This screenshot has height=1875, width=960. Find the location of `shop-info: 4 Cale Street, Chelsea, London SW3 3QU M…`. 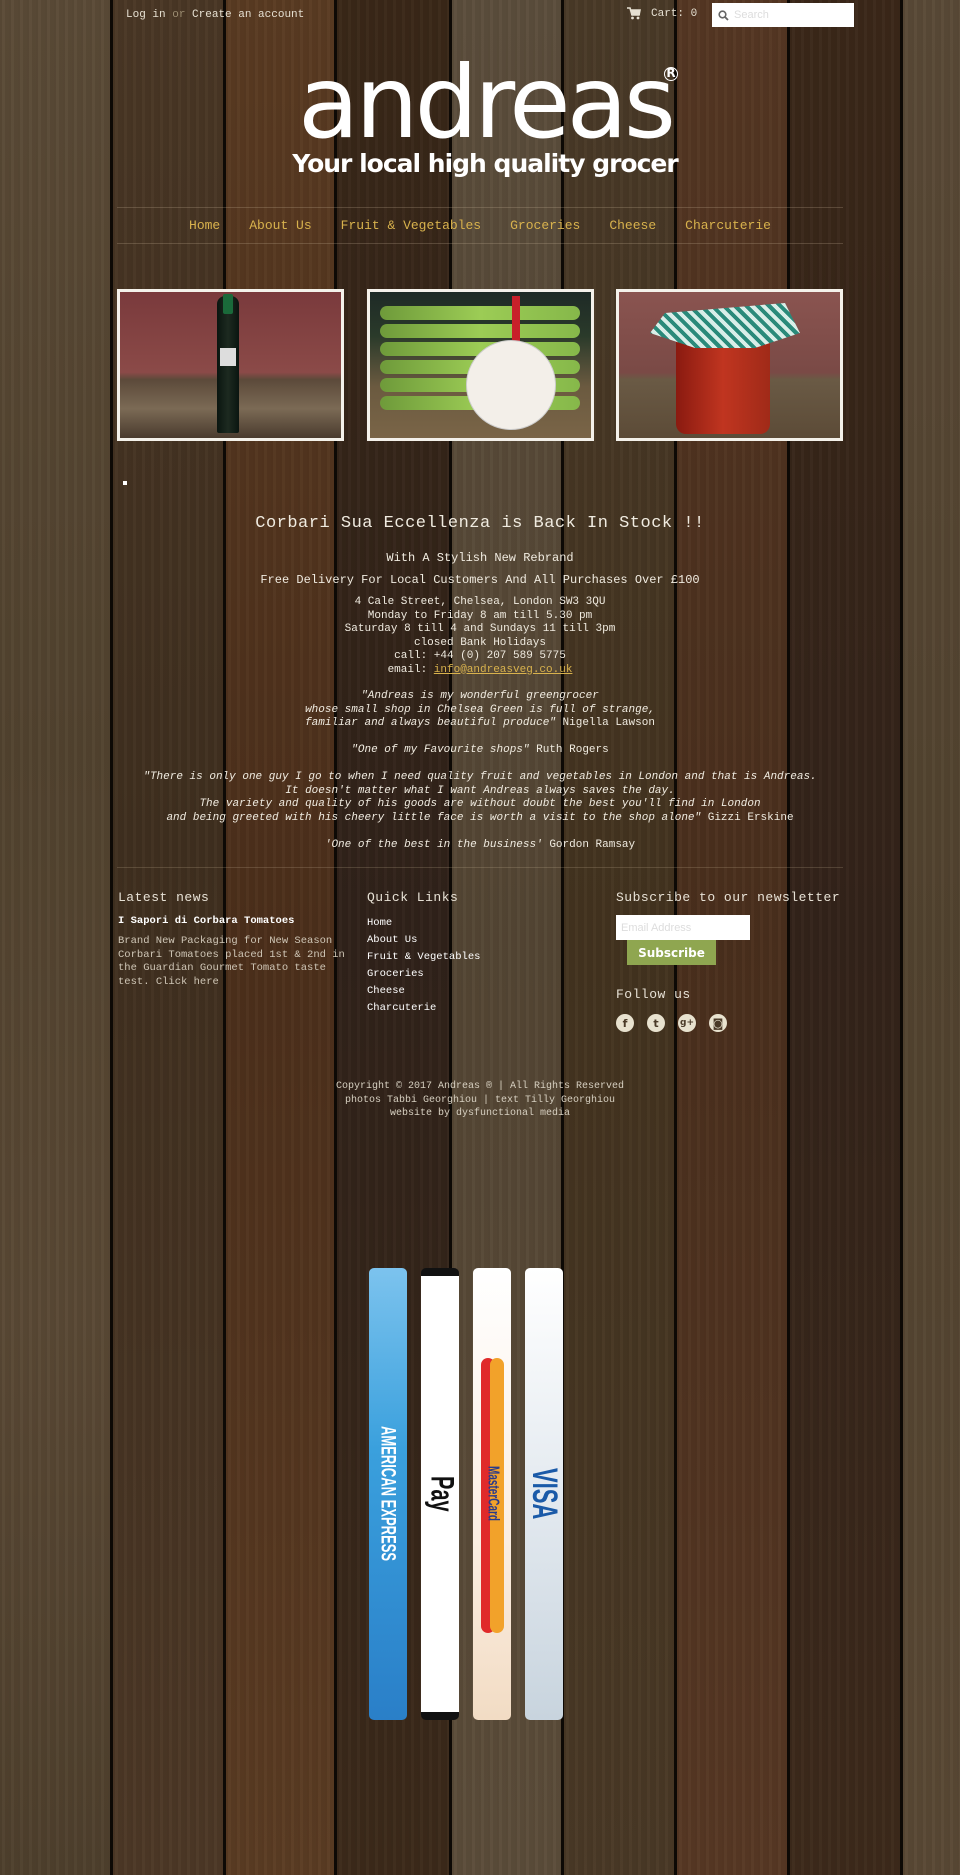

shop-info: 4 Cale Street, Chelsea, London SW3 3QU M… is located at coordinates (480, 636).